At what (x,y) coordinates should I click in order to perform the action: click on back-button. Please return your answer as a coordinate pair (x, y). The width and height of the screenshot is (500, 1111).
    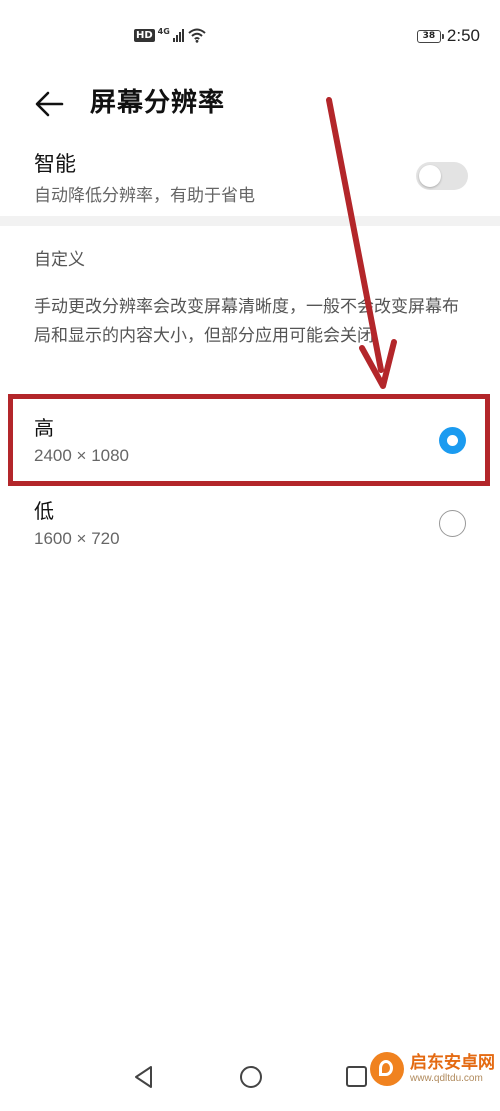
    Looking at the image, I should click on (50, 100).